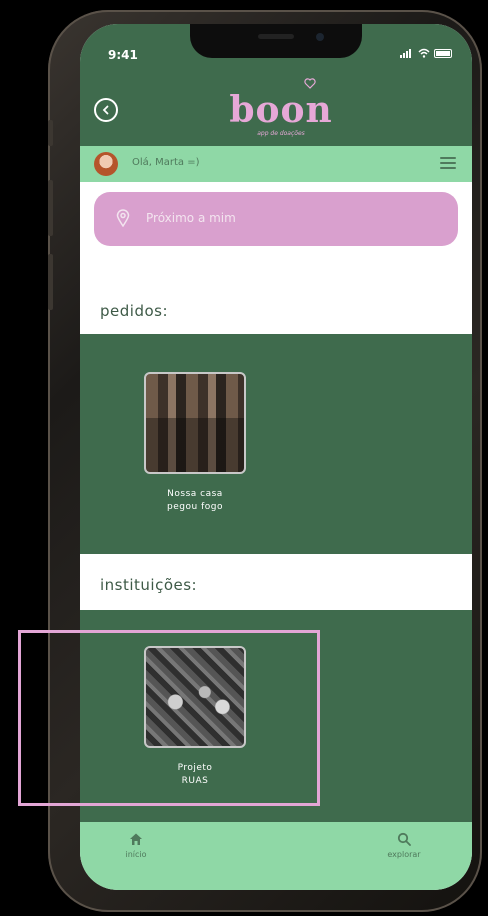  Describe the element at coordinates (106, 164) in the screenshot. I see `avatar` at that location.